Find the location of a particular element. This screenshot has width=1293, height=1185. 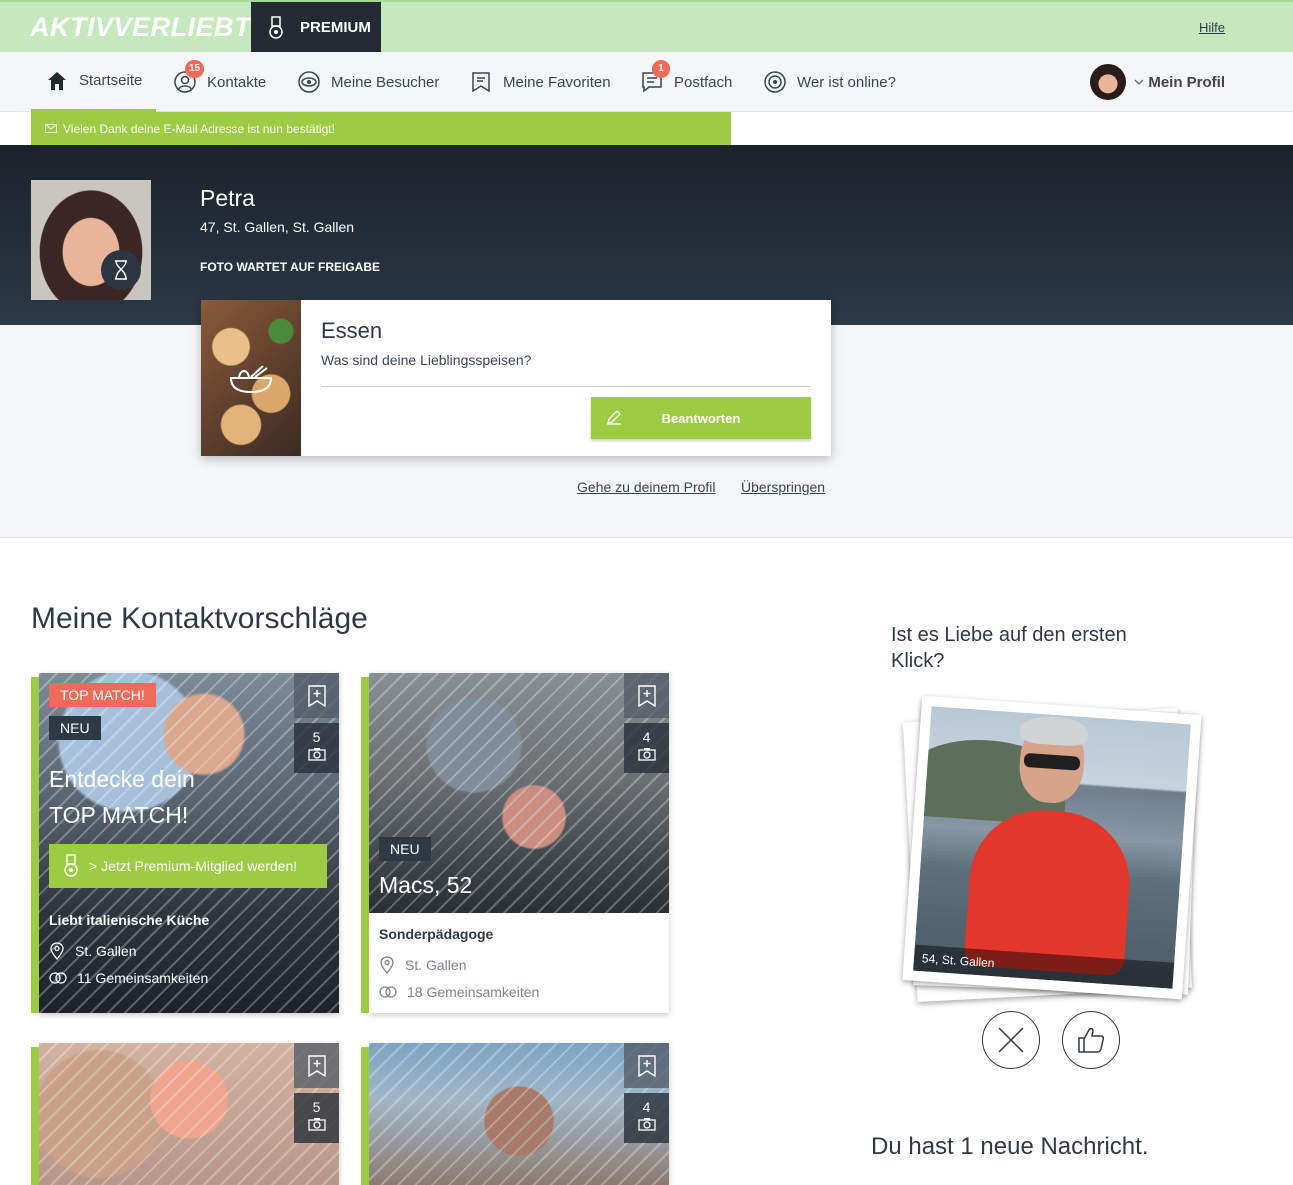

profile-photo is located at coordinates (91, 240).